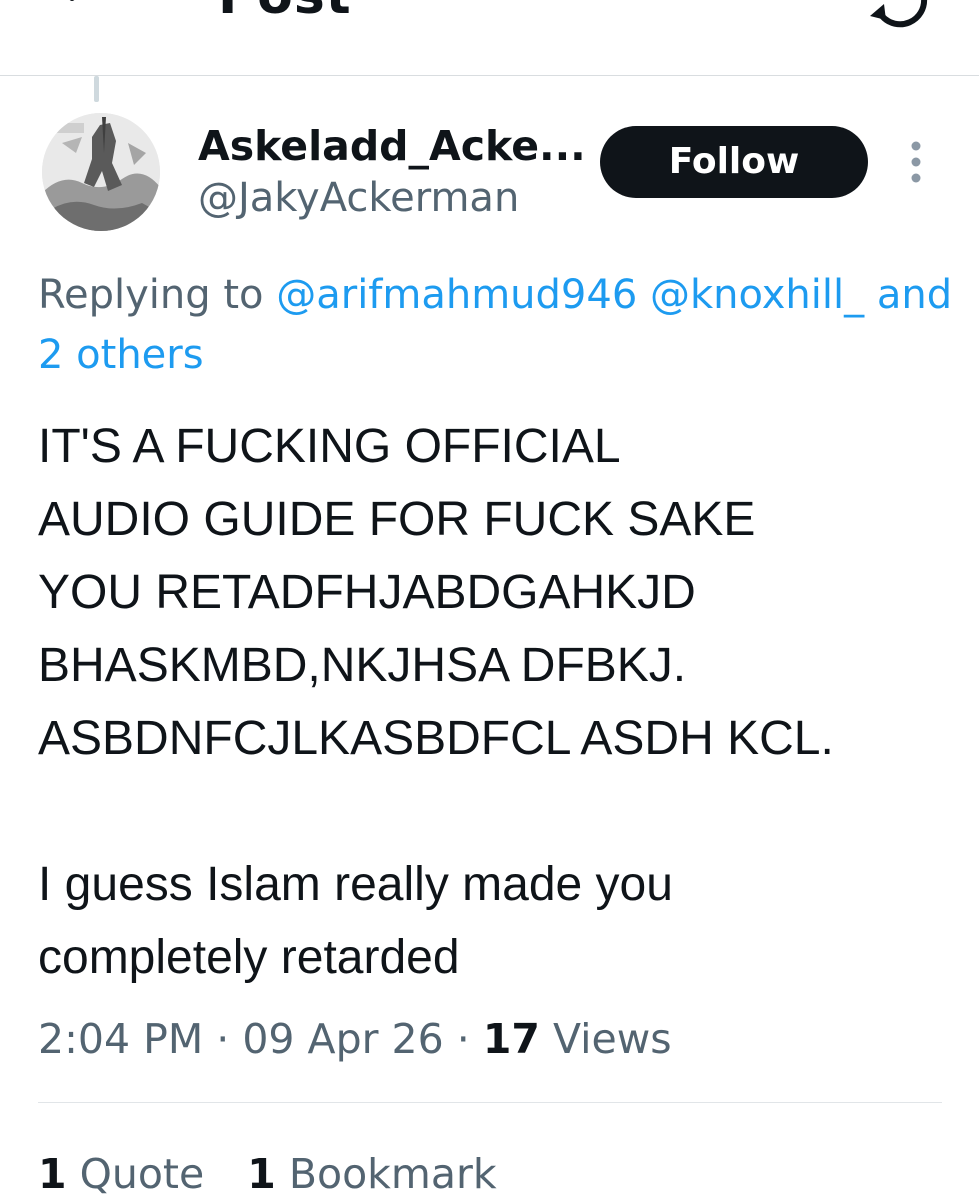 The height and width of the screenshot is (1200, 979). What do you see at coordinates (456, 295) in the screenshot?
I see `mention-link: @arifmahmud946` at bounding box center [456, 295].